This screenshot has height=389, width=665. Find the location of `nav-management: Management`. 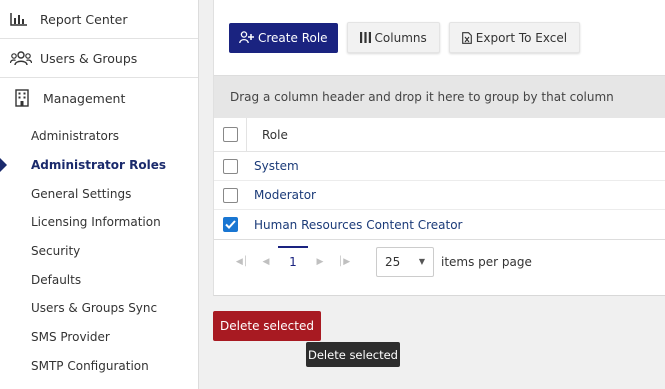

nav-management: Management is located at coordinates (99, 98).